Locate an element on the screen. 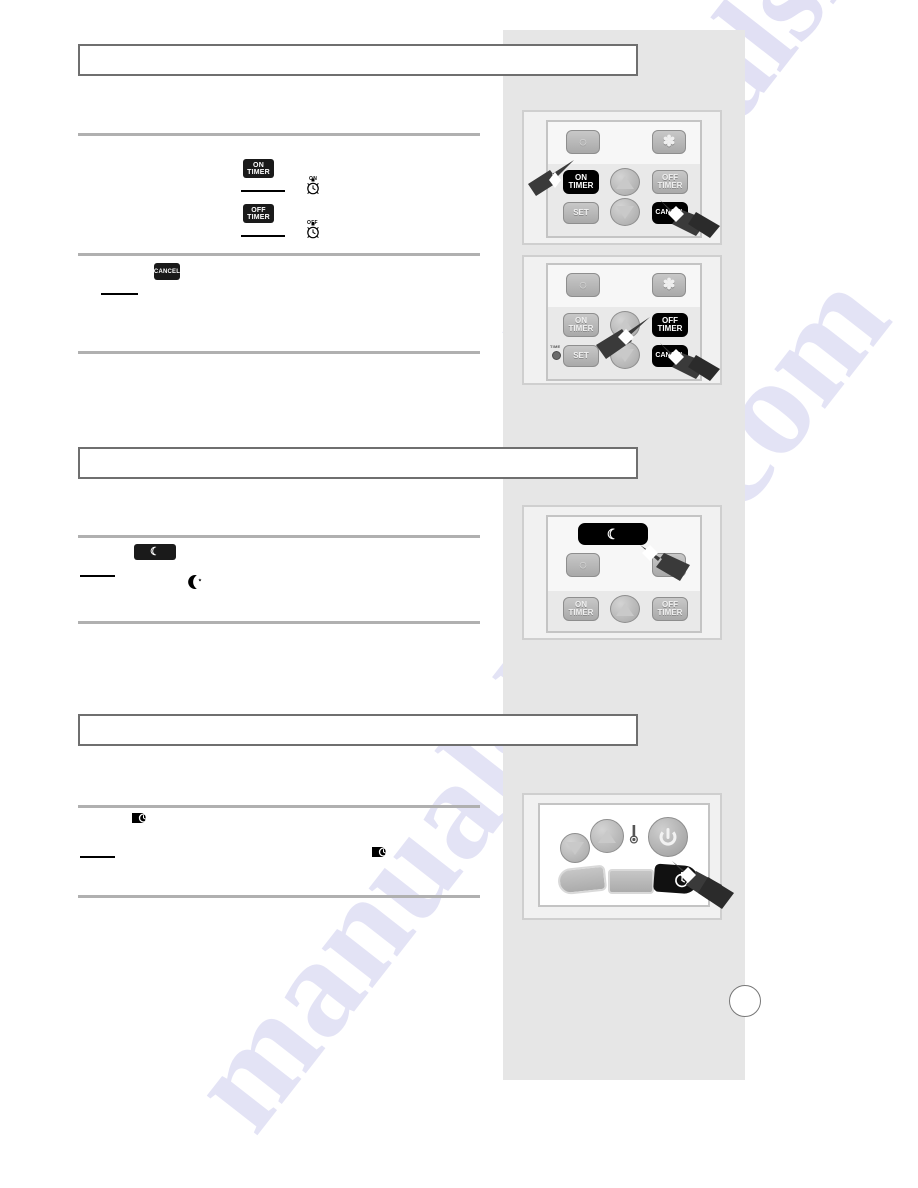 The width and height of the screenshot is (918, 1188). diagram-remote-off-timer: ◌ ✽ ON TIMER OFF TIMER SET CANCEL TIME is located at coordinates (622, 320).